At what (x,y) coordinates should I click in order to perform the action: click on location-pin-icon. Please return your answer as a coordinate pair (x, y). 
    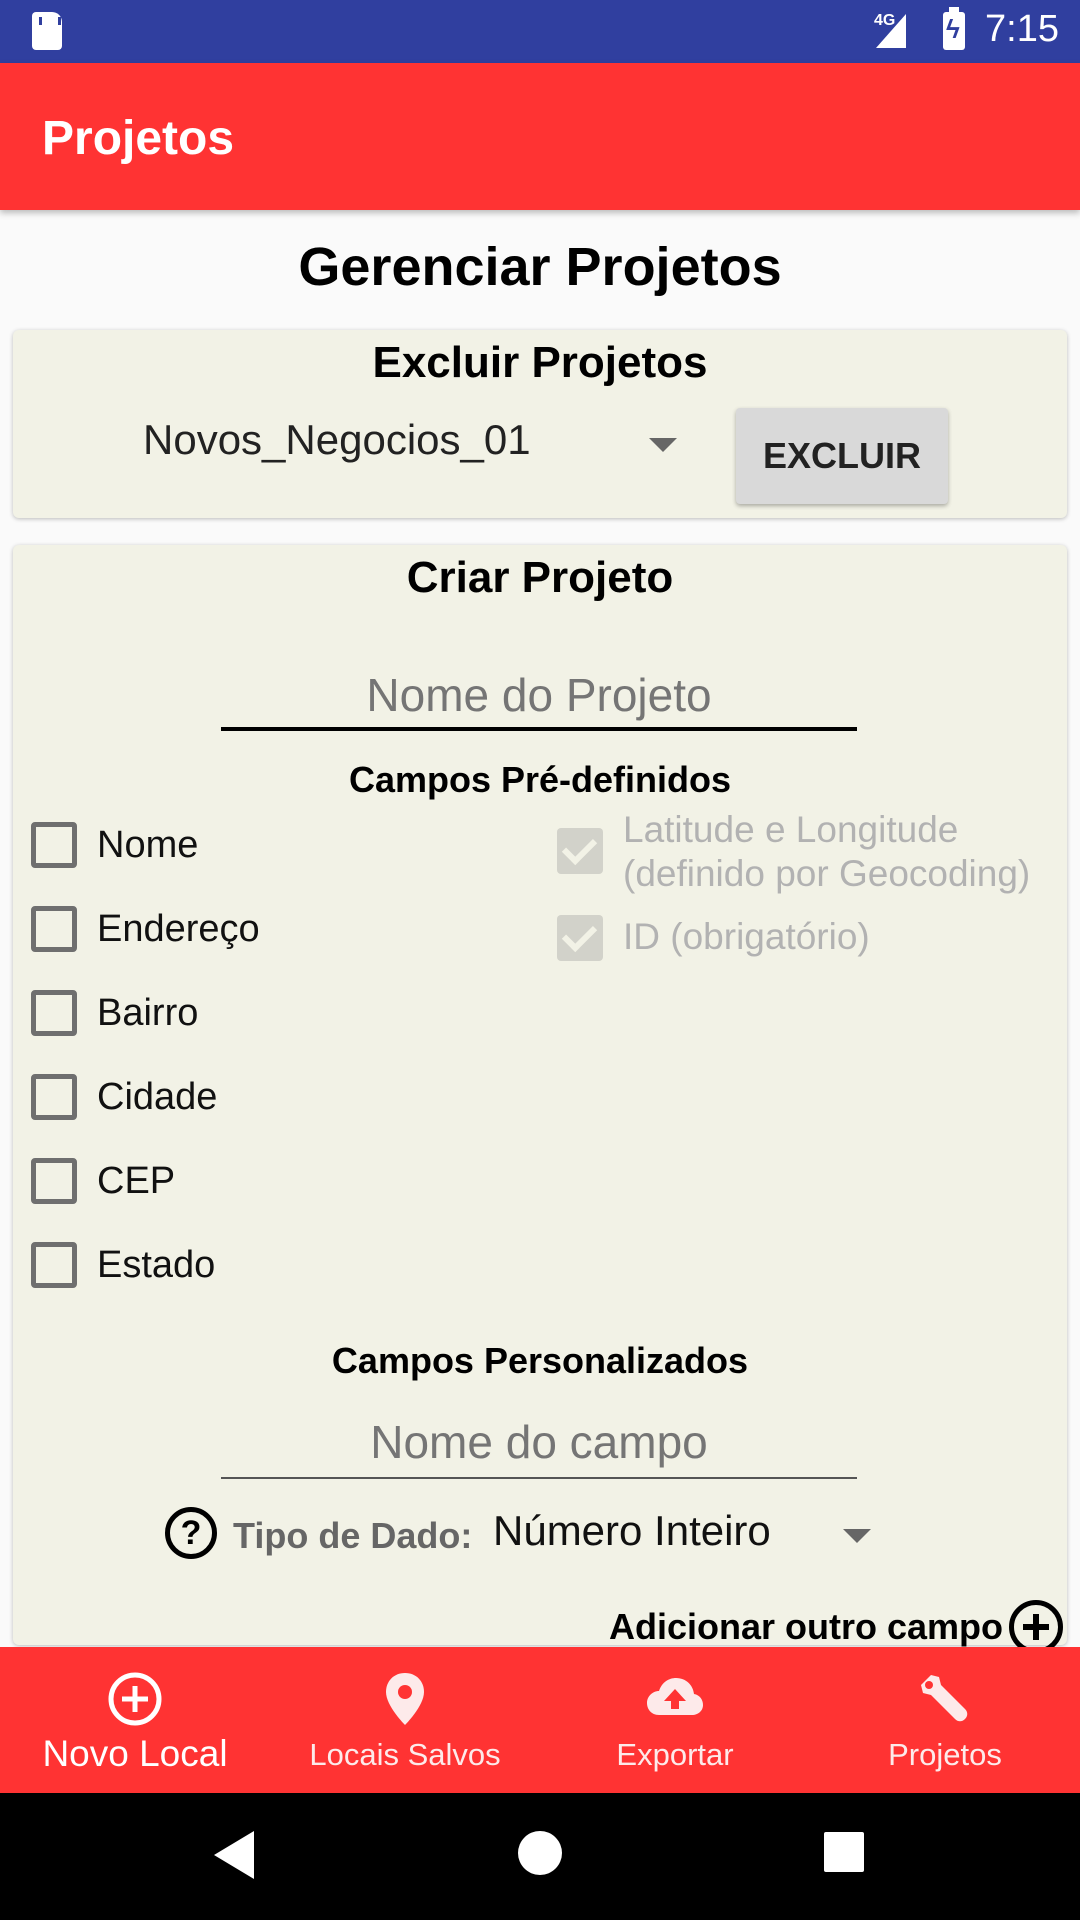
    Looking at the image, I should click on (405, 1699).